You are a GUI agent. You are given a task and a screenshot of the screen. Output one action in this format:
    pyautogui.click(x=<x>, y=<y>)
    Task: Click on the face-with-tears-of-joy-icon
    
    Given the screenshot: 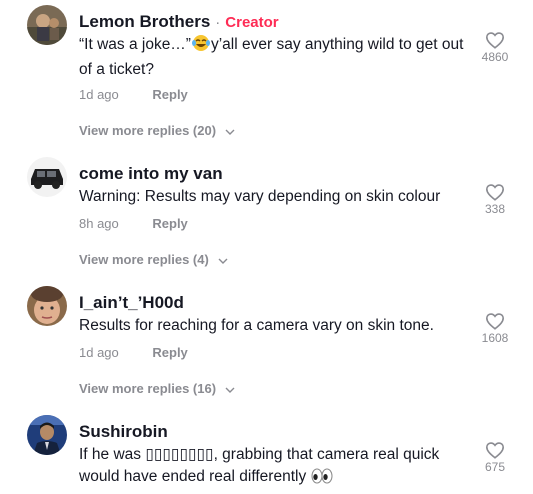 What is the action you would take?
    pyautogui.click(x=201, y=46)
    